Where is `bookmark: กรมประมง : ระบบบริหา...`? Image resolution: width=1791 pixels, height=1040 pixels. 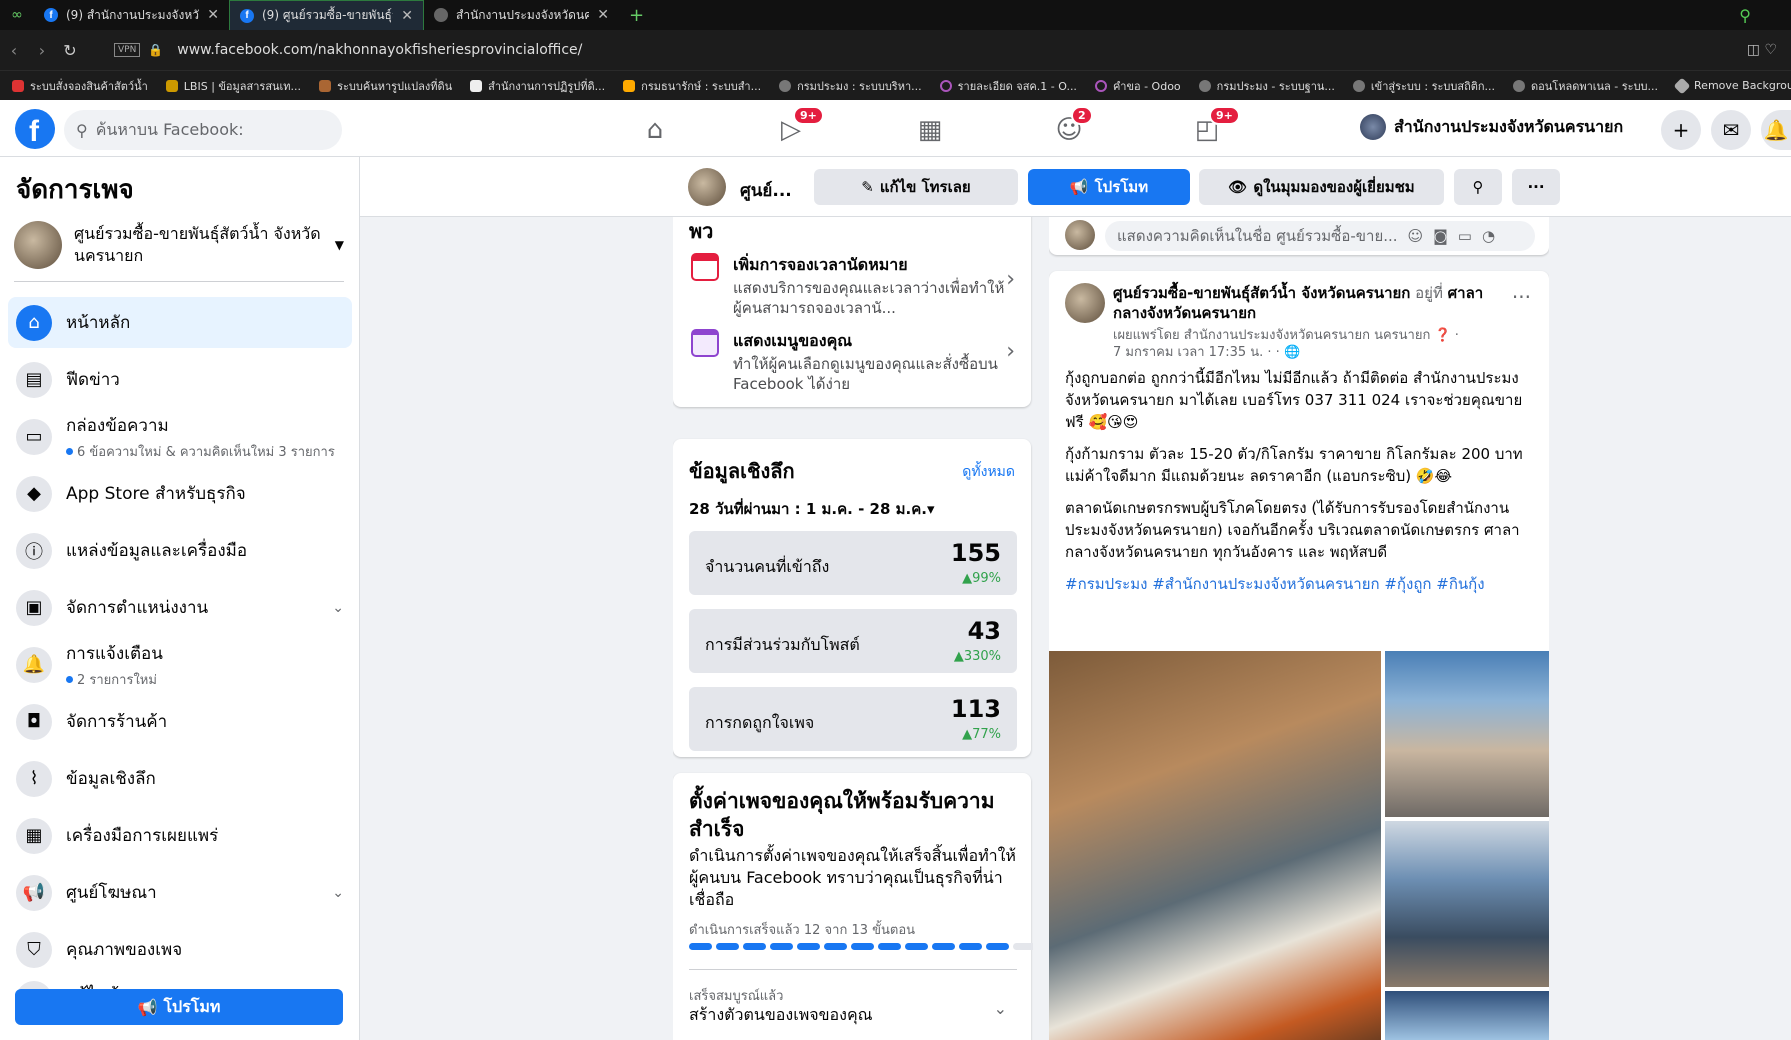 bookmark: กรมประมง : ระบบบริหา... is located at coordinates (850, 86).